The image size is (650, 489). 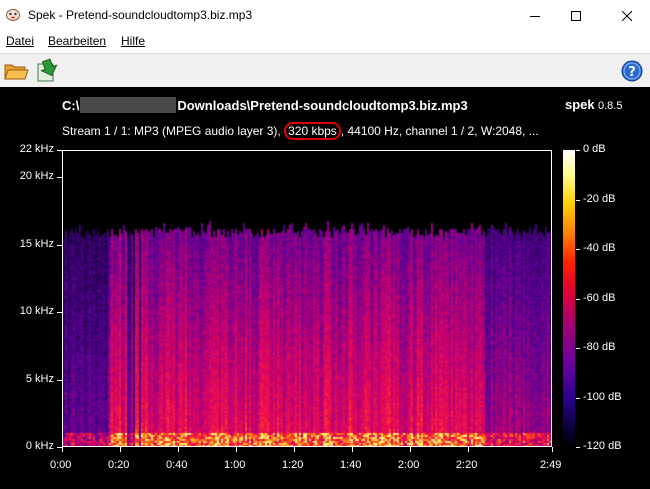 I want to click on help-icon: ?, so click(x=632, y=71).